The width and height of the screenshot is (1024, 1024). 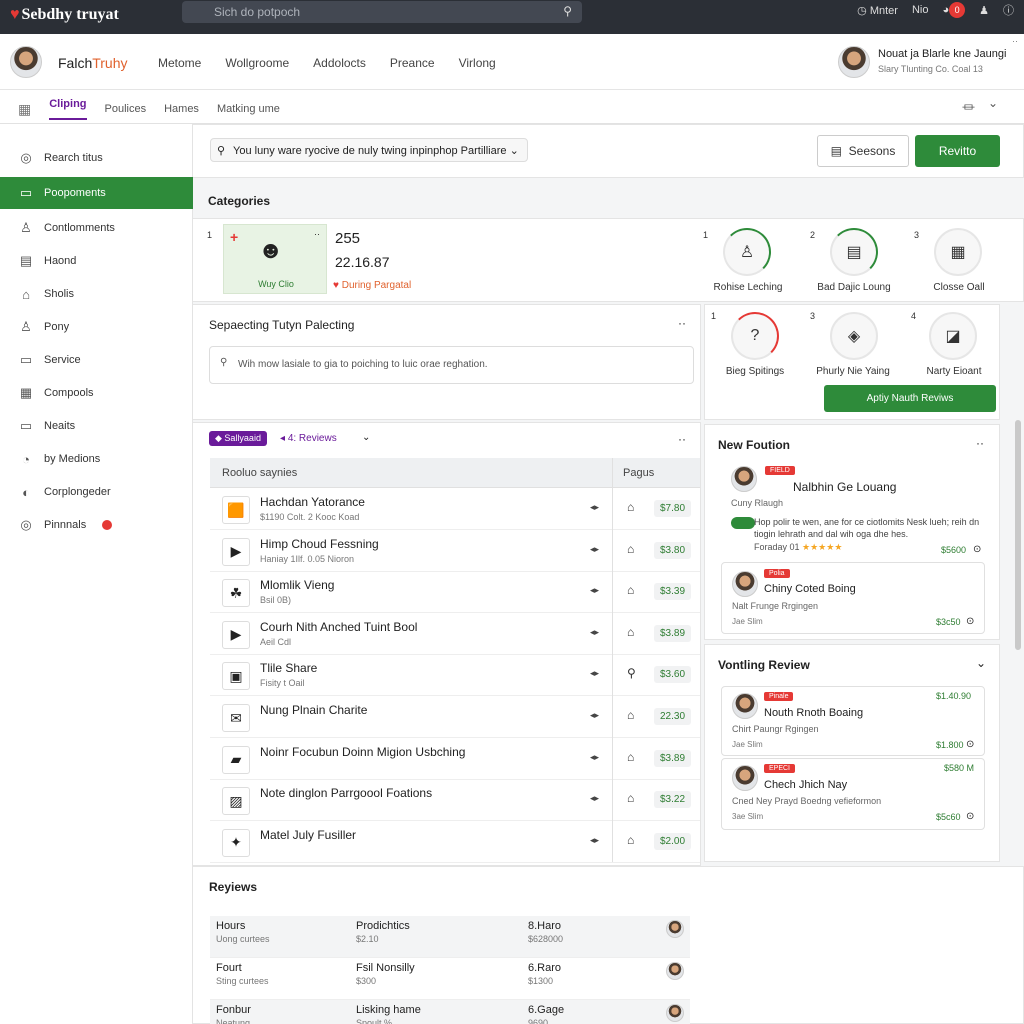 I want to click on sidebar-item-search: ◎ Rearch titus, so click(x=96, y=158).